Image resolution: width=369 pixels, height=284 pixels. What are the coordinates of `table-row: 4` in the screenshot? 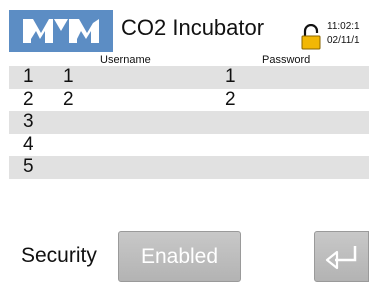 It's located at (189, 145).